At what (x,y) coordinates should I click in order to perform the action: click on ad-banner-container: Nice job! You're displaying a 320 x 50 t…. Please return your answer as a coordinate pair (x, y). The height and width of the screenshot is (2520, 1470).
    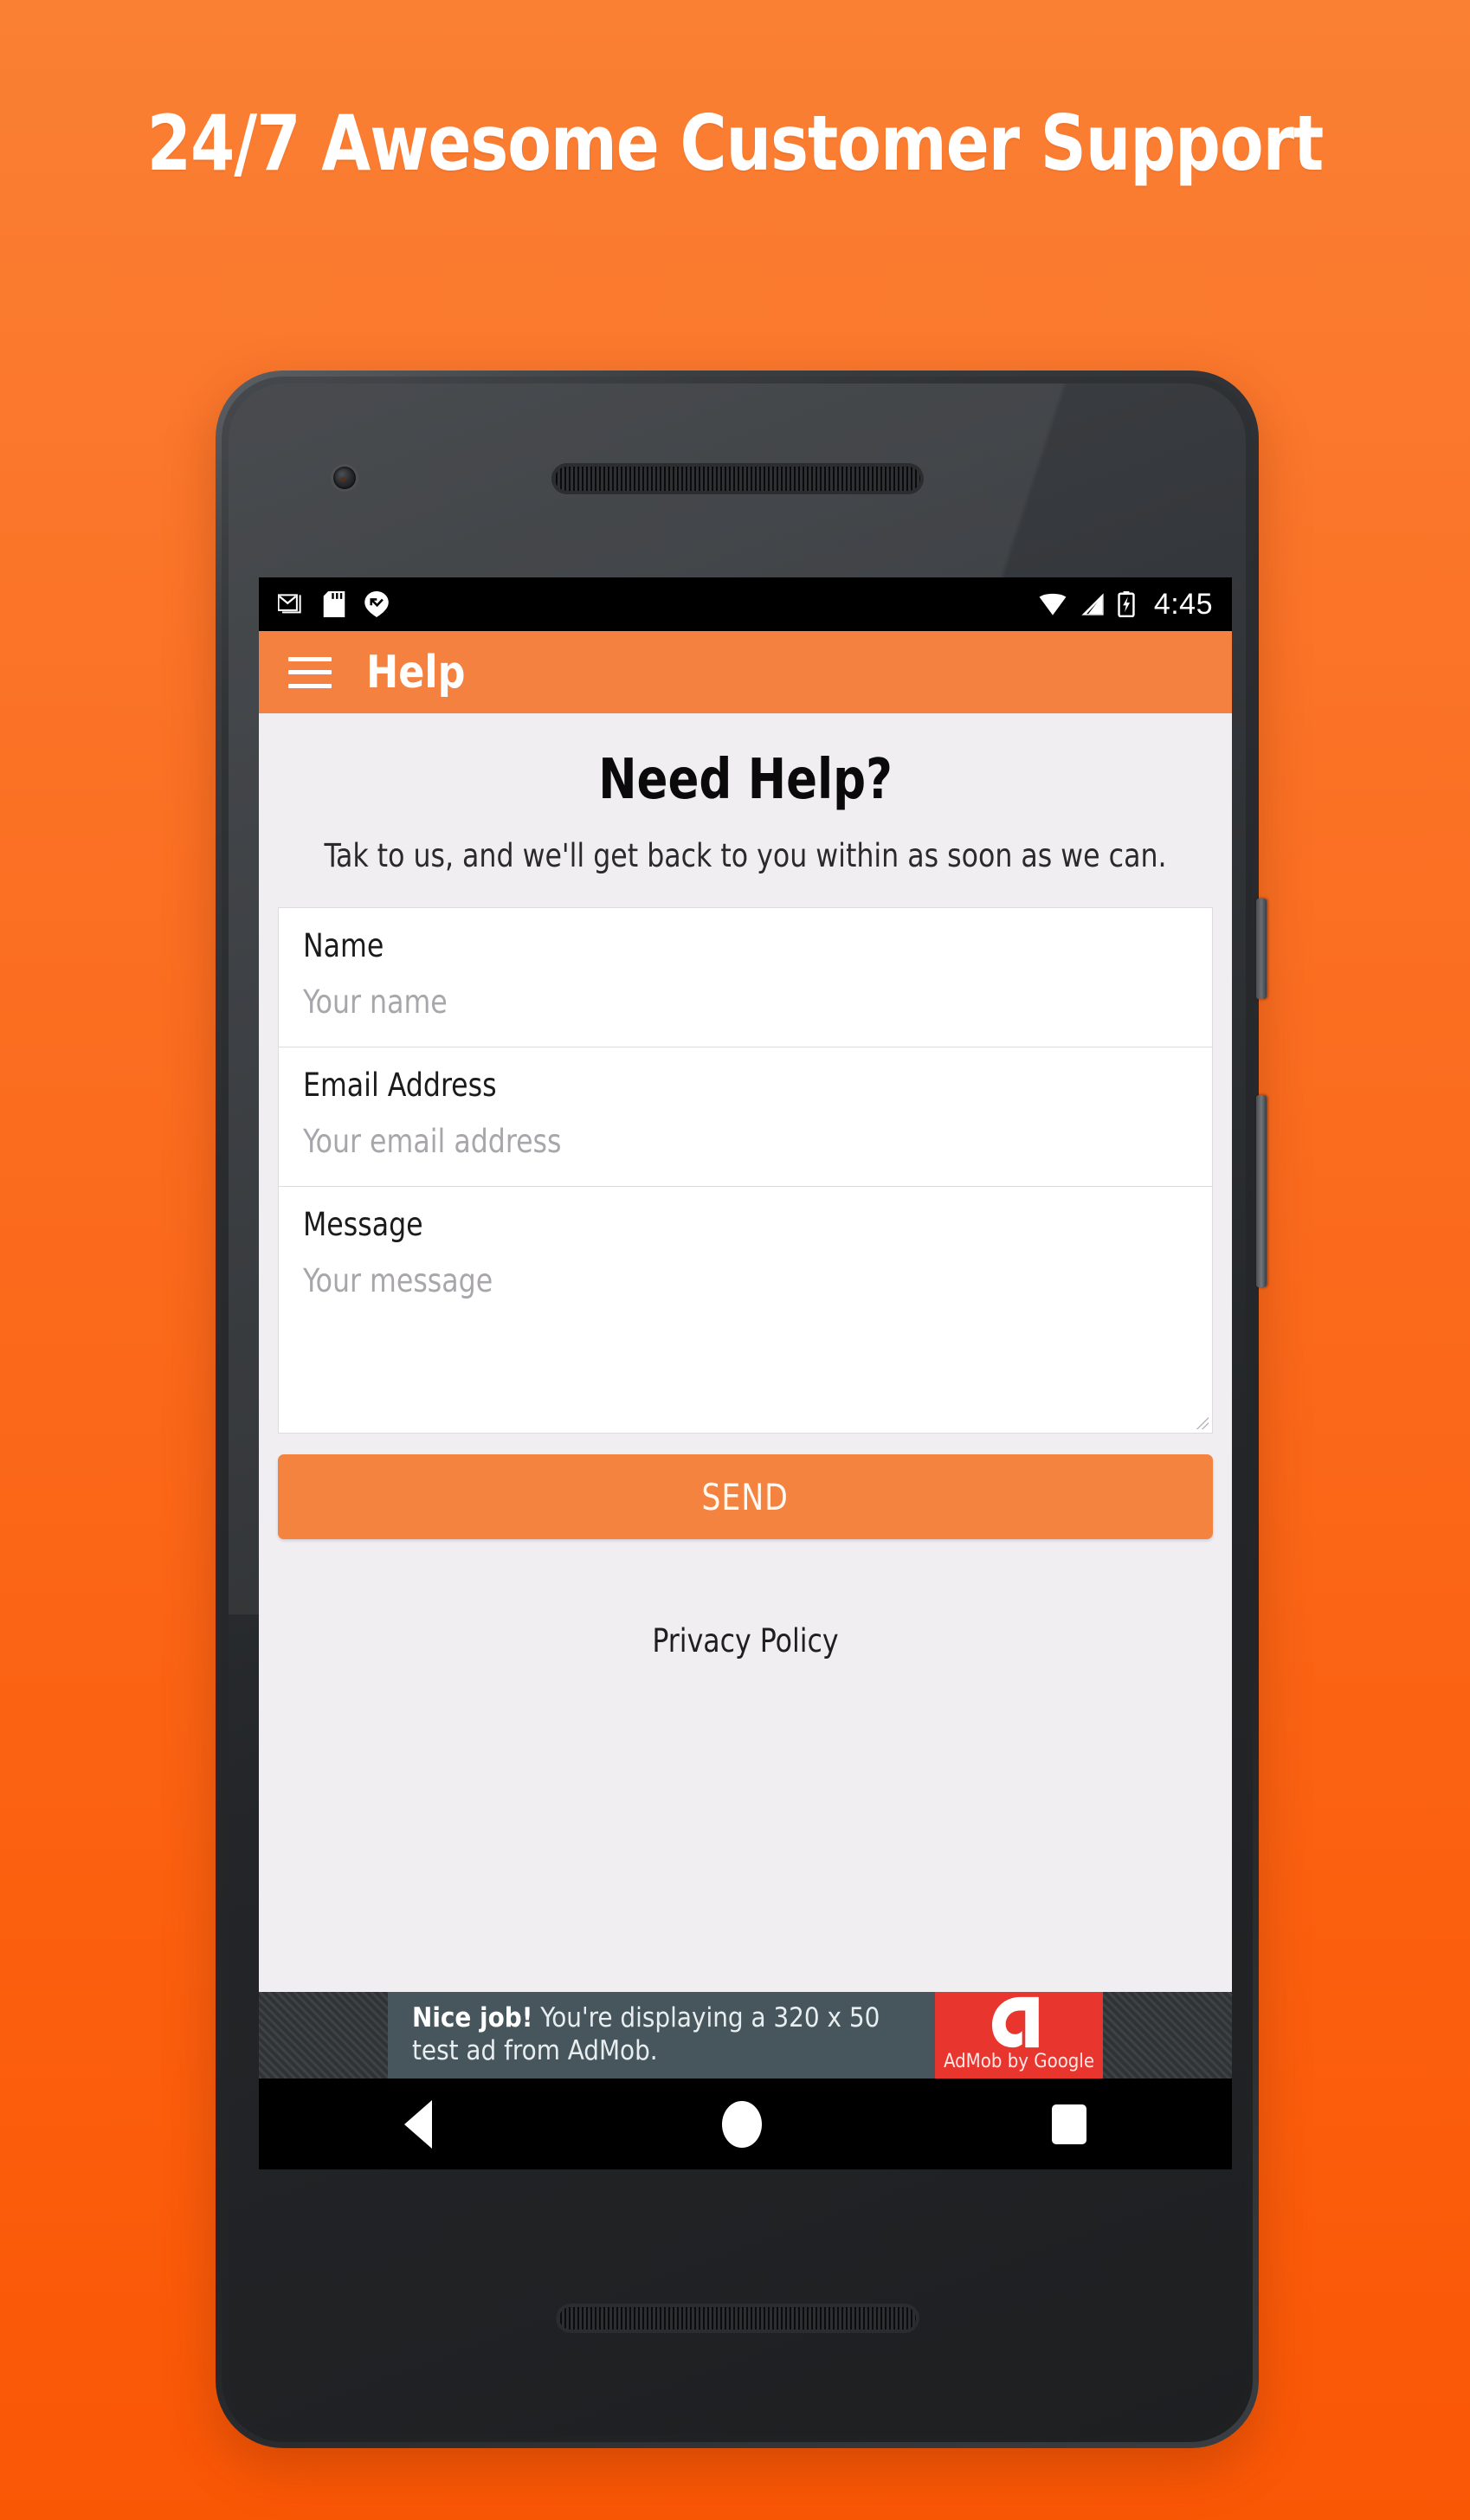
    Looking at the image, I should click on (746, 2035).